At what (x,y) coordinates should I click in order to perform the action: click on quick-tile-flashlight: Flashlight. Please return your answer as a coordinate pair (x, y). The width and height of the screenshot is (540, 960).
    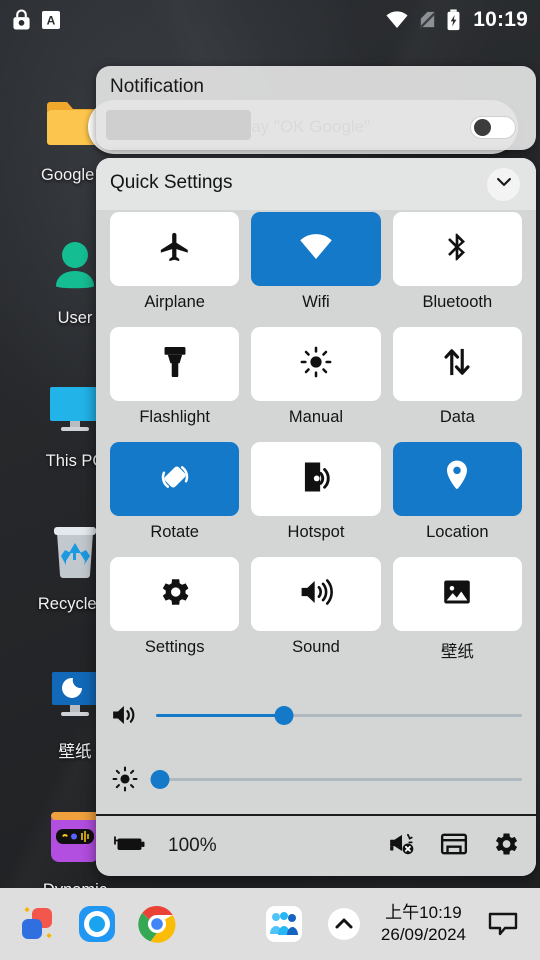
    Looking at the image, I should click on (175, 384).